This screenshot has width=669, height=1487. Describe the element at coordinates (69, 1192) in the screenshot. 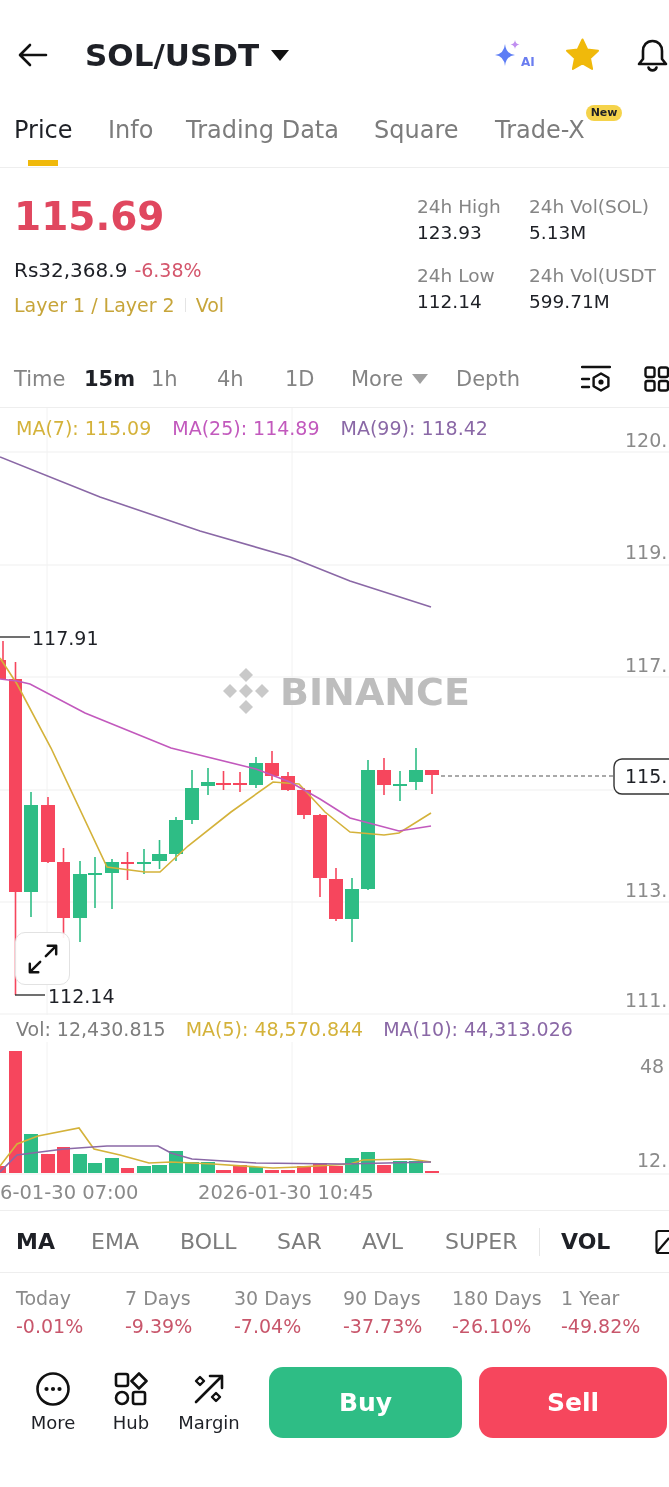

I see `time-axis-label: 6-01-30 07:00` at that location.